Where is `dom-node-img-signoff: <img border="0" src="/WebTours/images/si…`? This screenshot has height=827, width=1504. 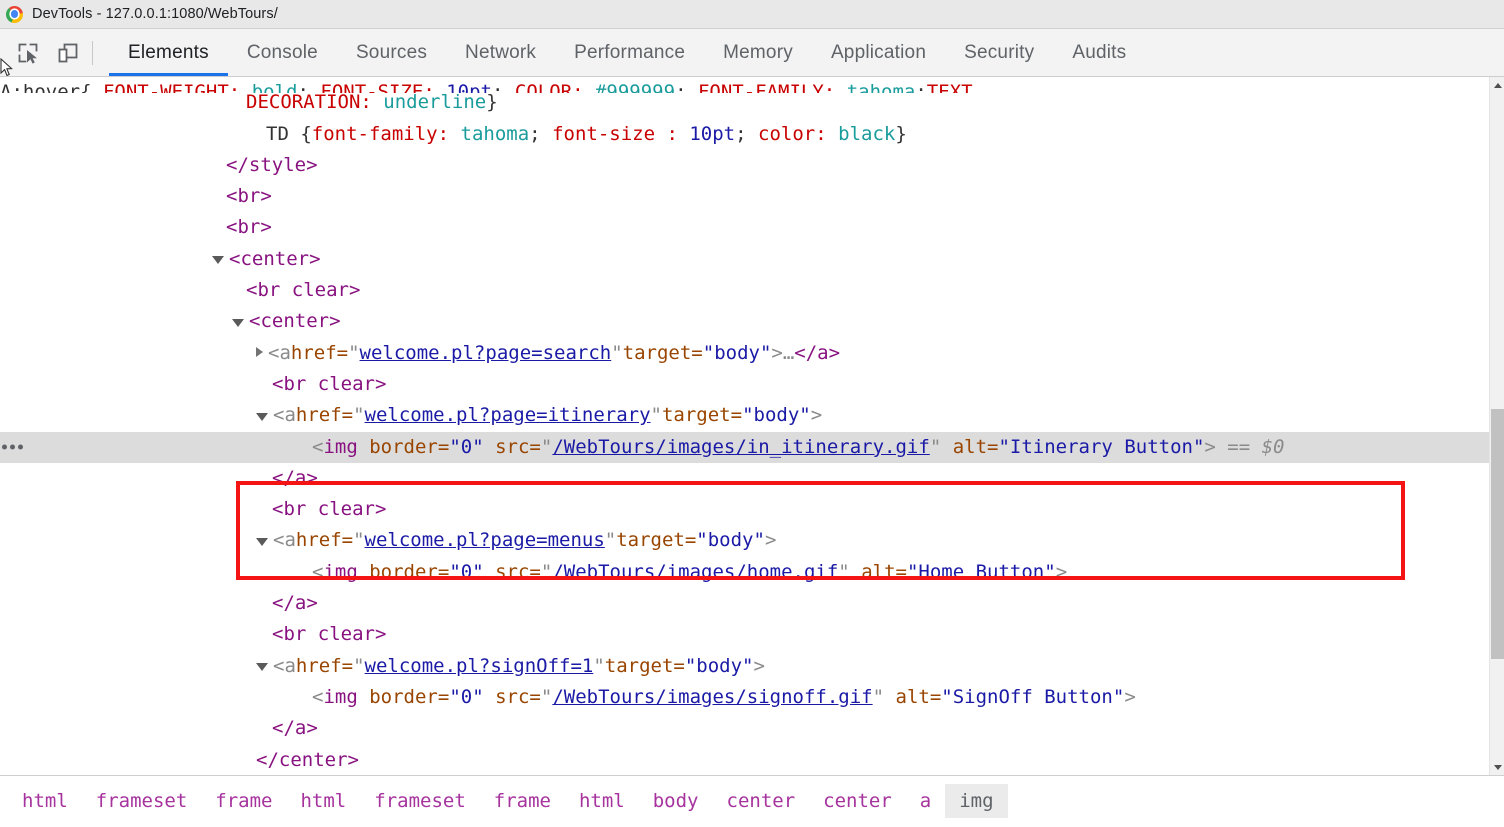
dom-node-img-signoff: <img border="0" src="/WebTours/images/si… is located at coordinates (744, 697).